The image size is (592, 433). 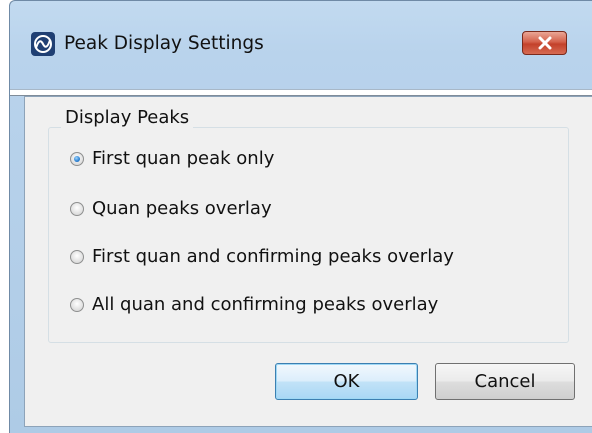 I want to click on option-quan-peaks-overlay: Quan peaks overlay, so click(x=171, y=209).